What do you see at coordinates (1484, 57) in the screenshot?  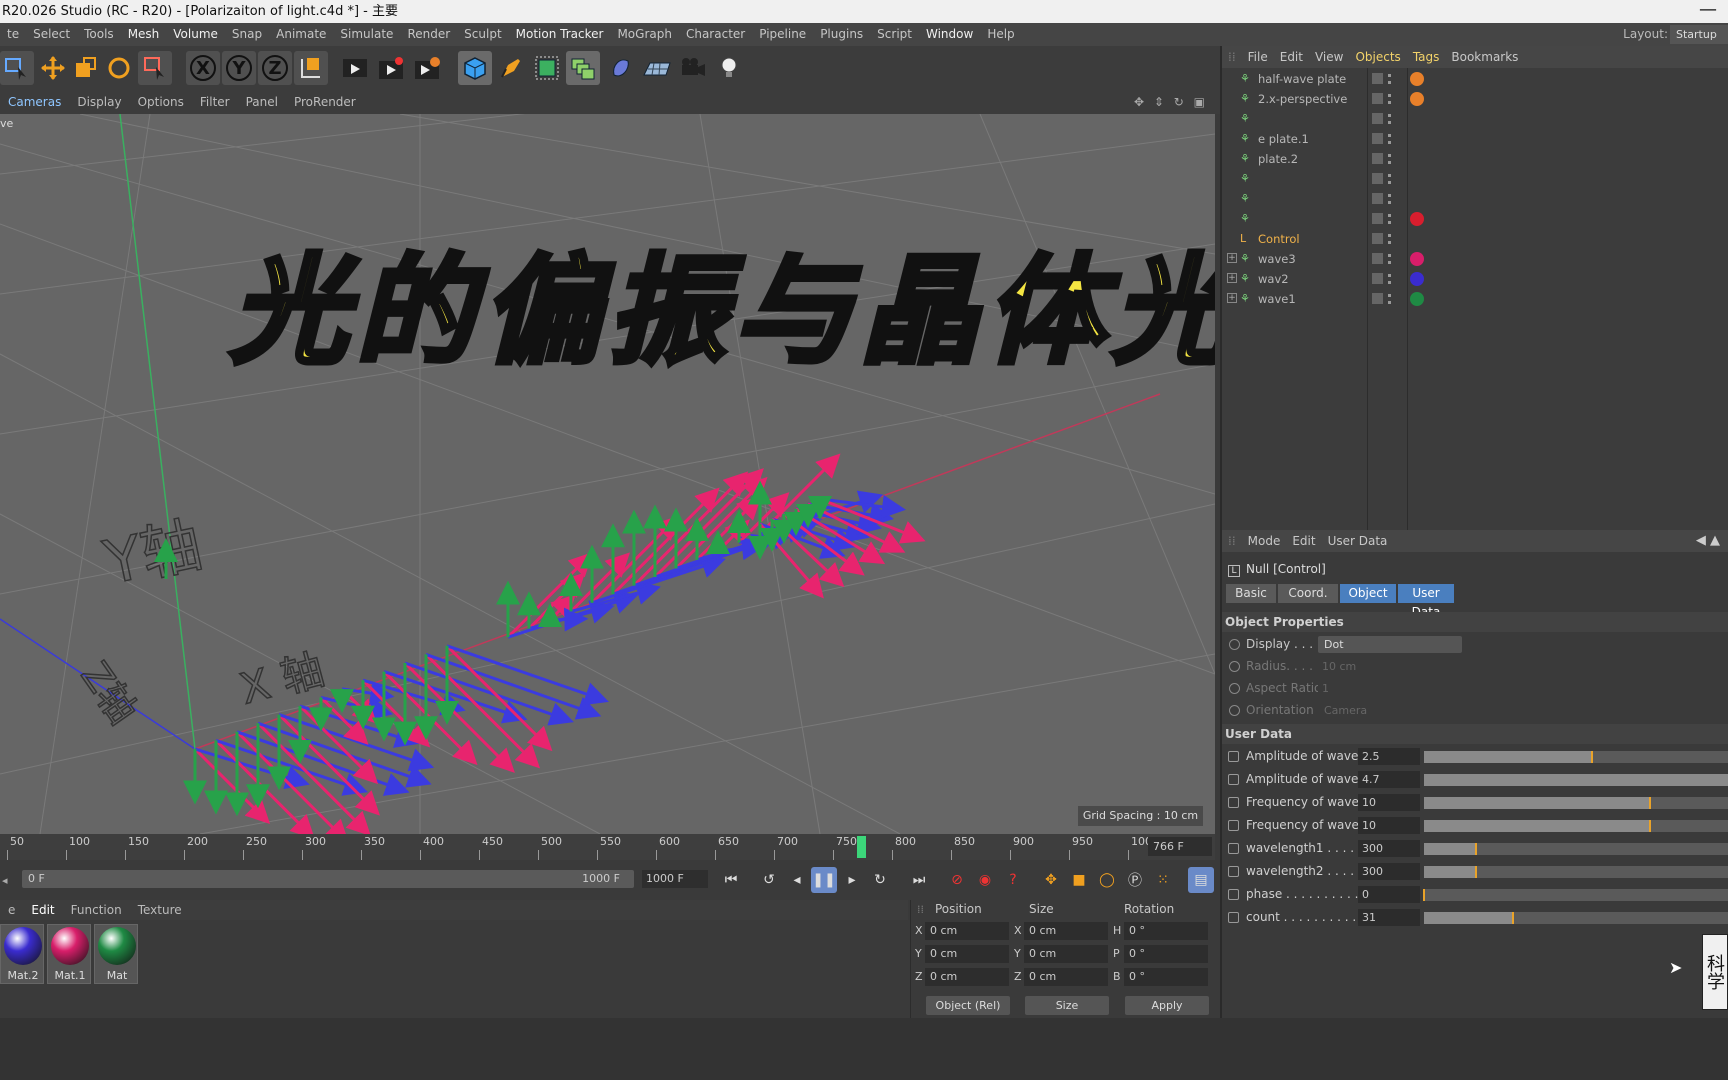 I see `object-menu-bookmarks: Bookmarks` at bounding box center [1484, 57].